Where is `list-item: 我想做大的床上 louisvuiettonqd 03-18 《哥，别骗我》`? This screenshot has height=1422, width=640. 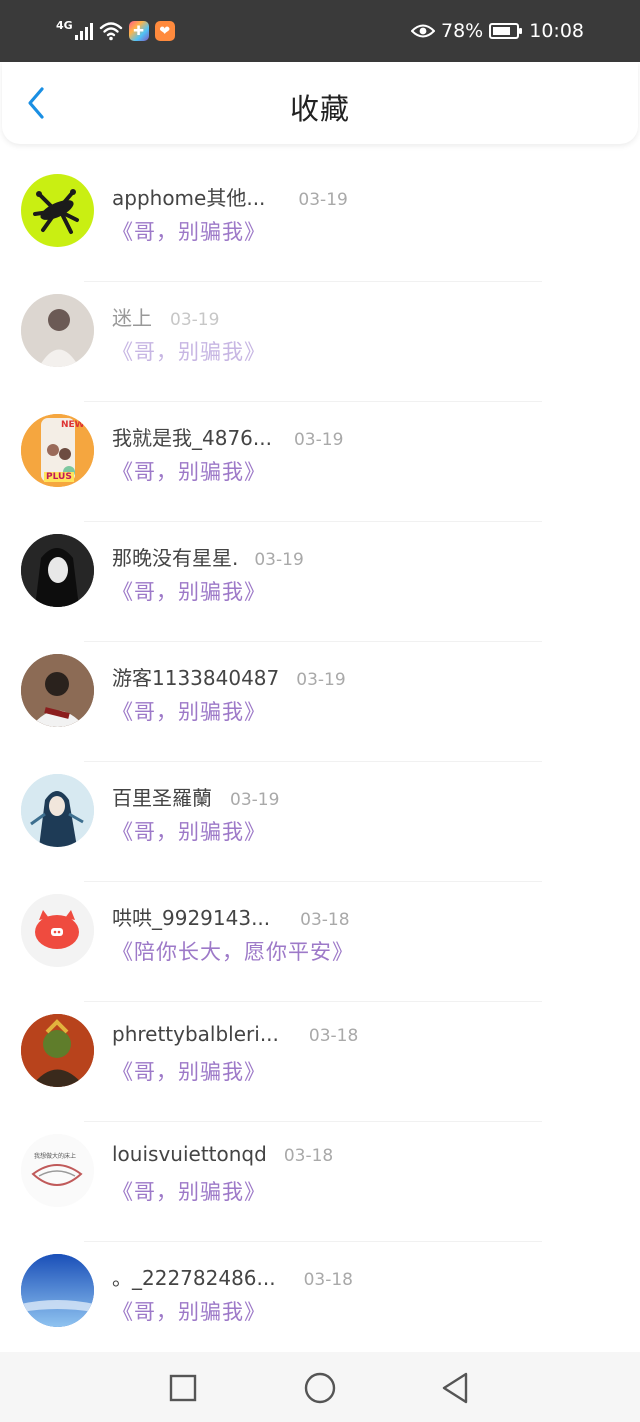 list-item: 我想做大的床上 louisvuiettonqd 03-18 《哥，别骗我》 is located at coordinates (320, 1182).